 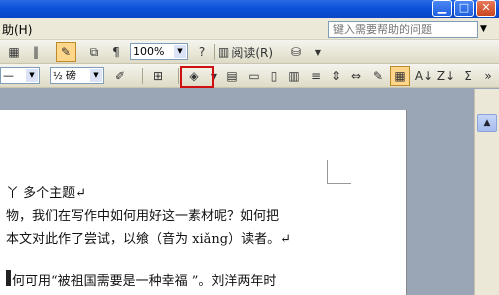 What do you see at coordinates (424, 76) in the screenshot?
I see `sort-ascending-icon: A↓` at bounding box center [424, 76].